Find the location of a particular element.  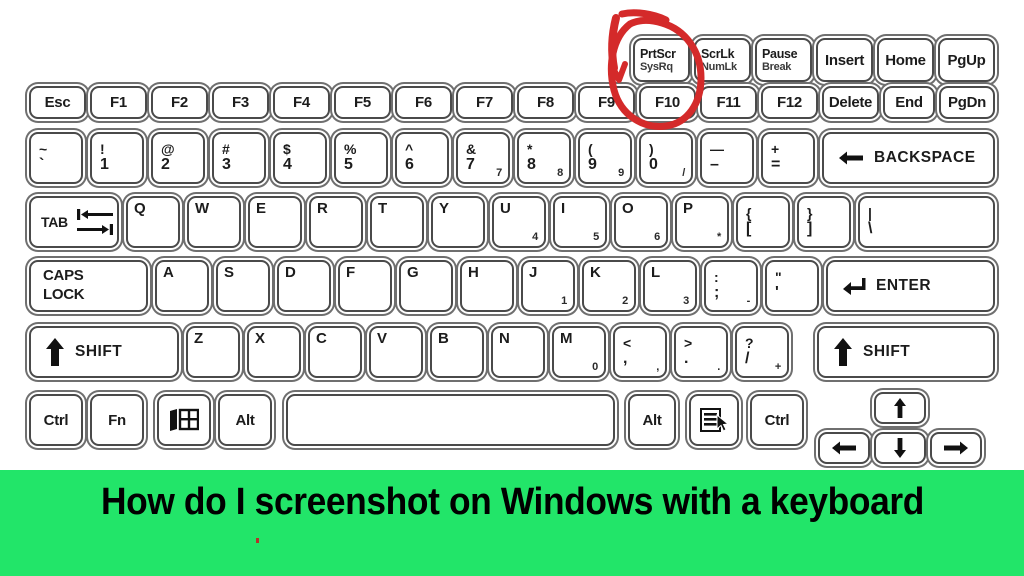

key-o: O6 is located at coordinates (641, 222).